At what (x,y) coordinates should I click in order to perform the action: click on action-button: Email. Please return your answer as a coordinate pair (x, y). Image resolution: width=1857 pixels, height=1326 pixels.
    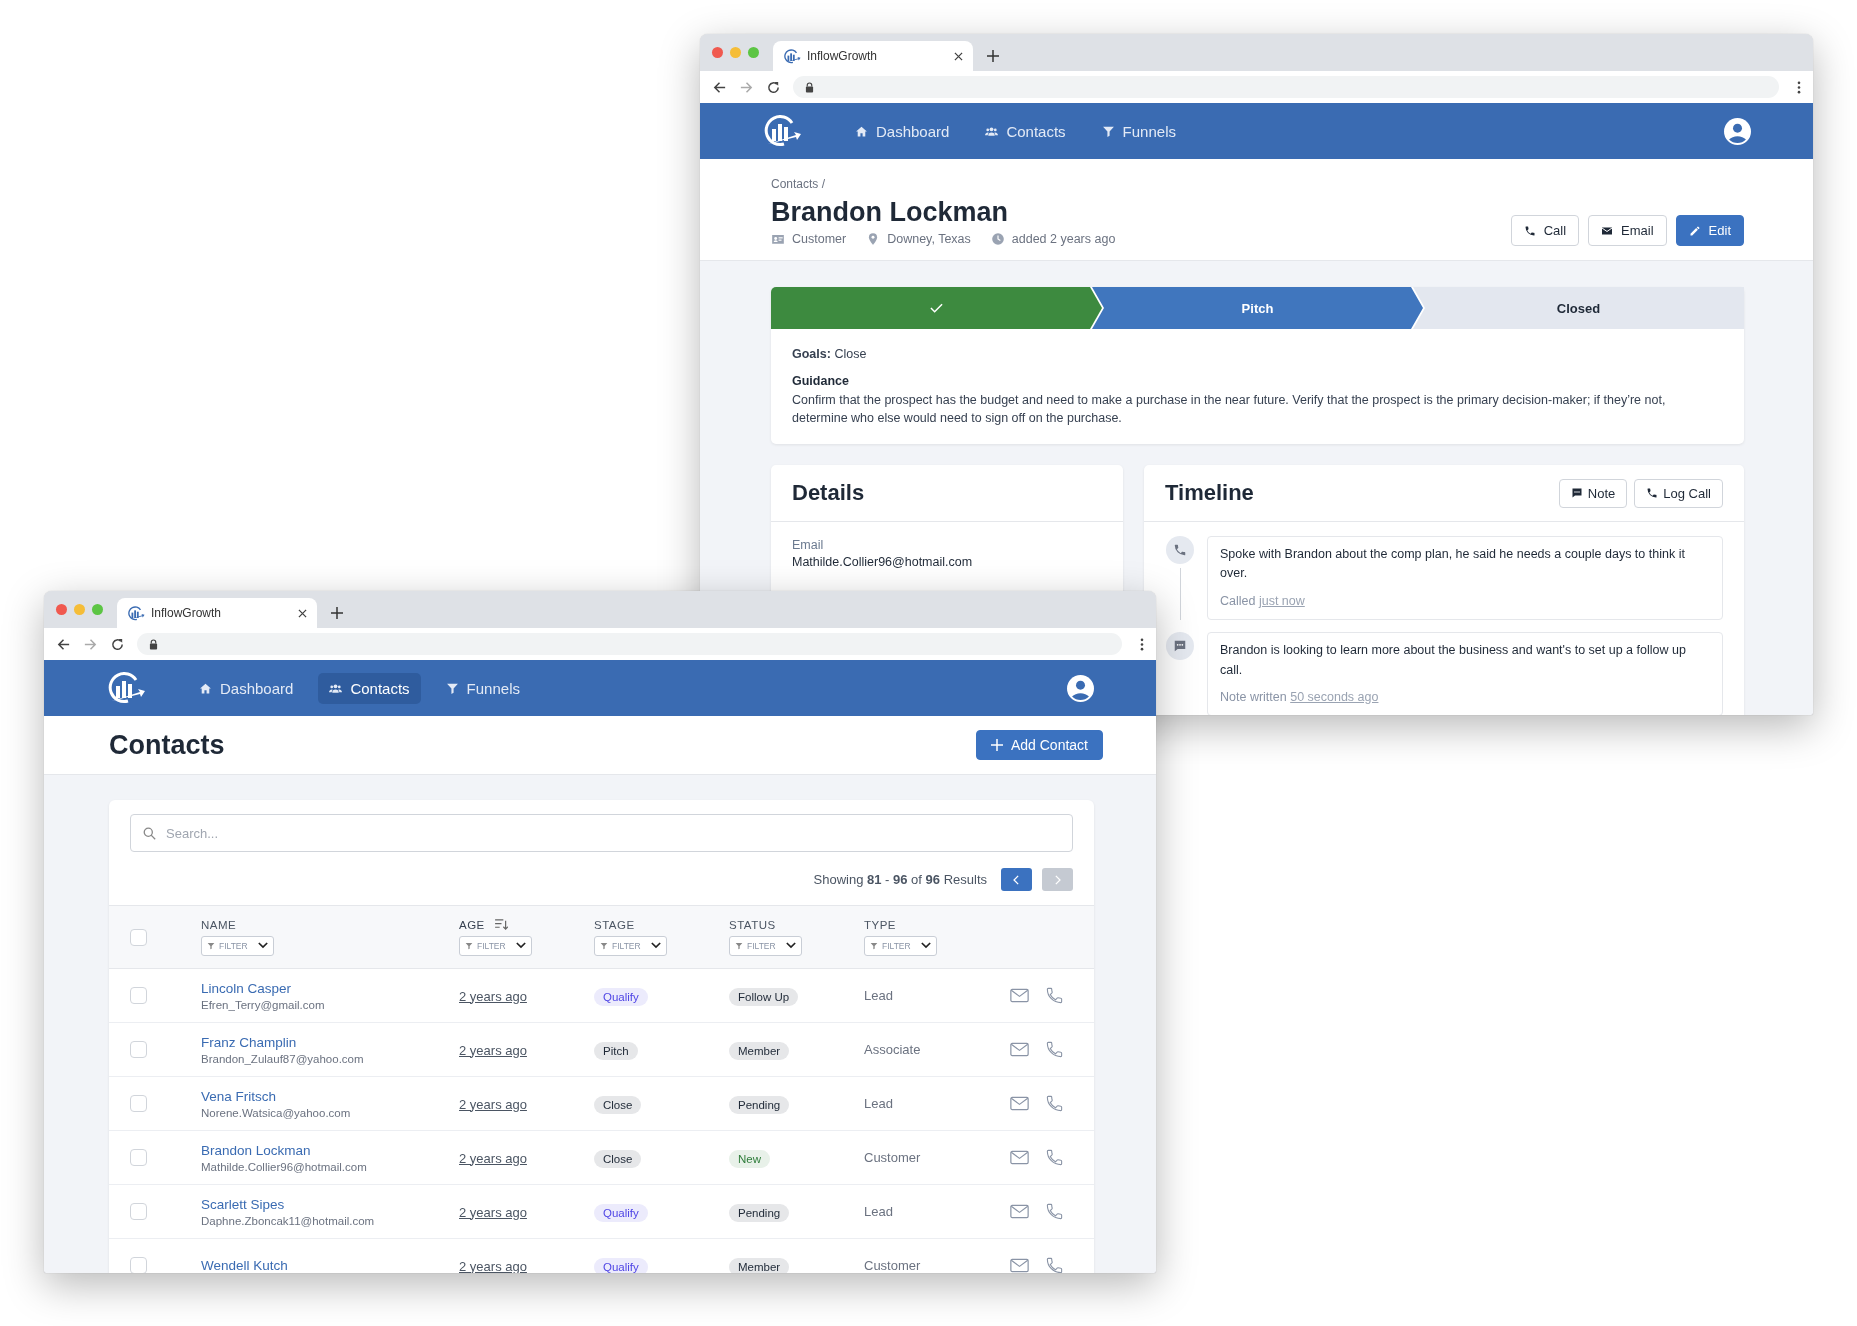
    Looking at the image, I should click on (1627, 230).